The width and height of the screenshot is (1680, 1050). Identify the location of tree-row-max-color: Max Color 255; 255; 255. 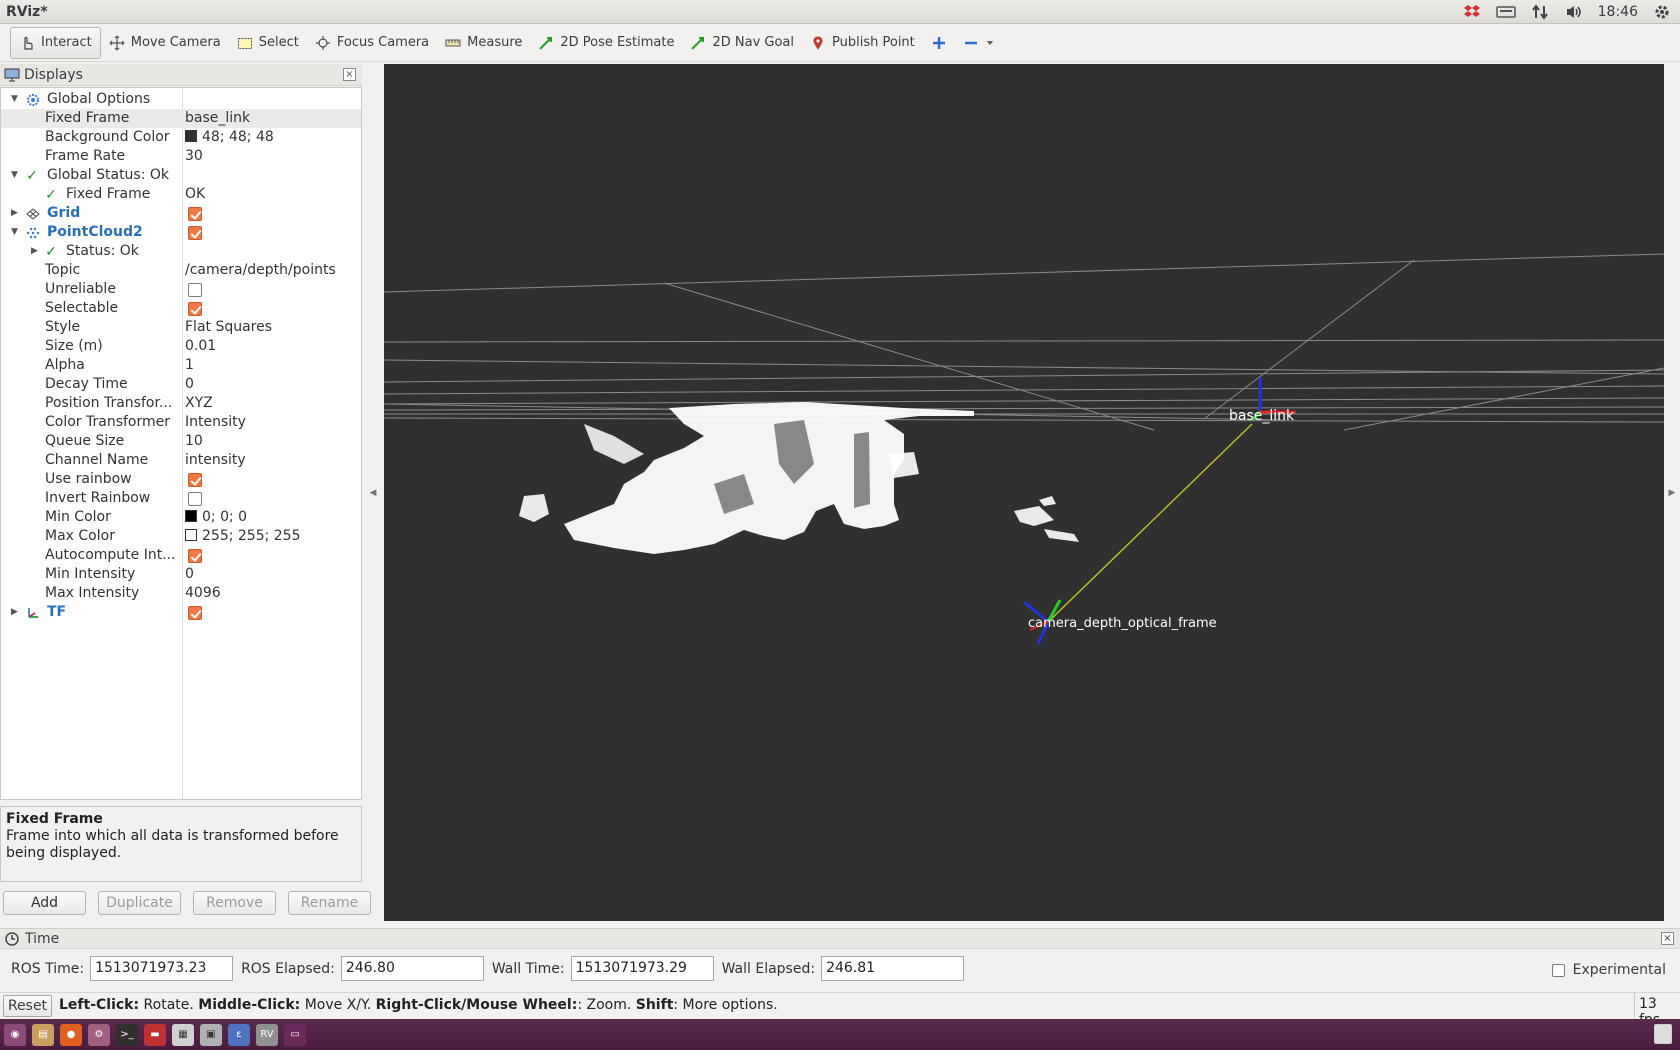
(181, 536).